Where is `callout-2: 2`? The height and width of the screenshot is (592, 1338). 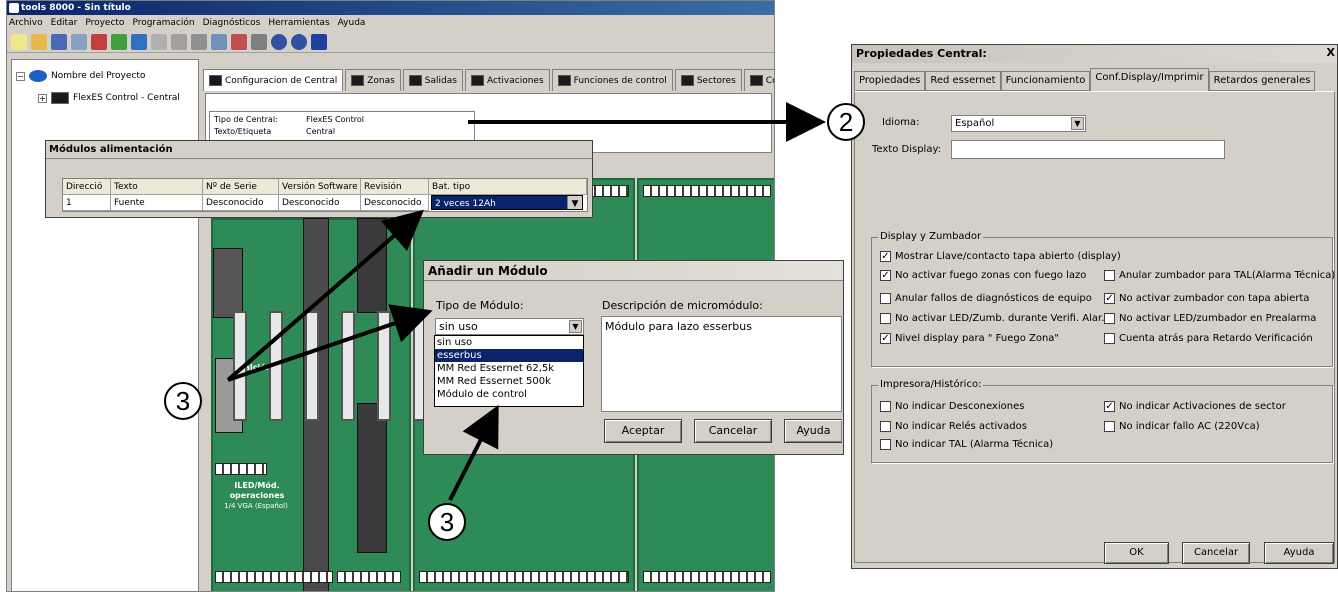
callout-2: 2 is located at coordinates (846, 122).